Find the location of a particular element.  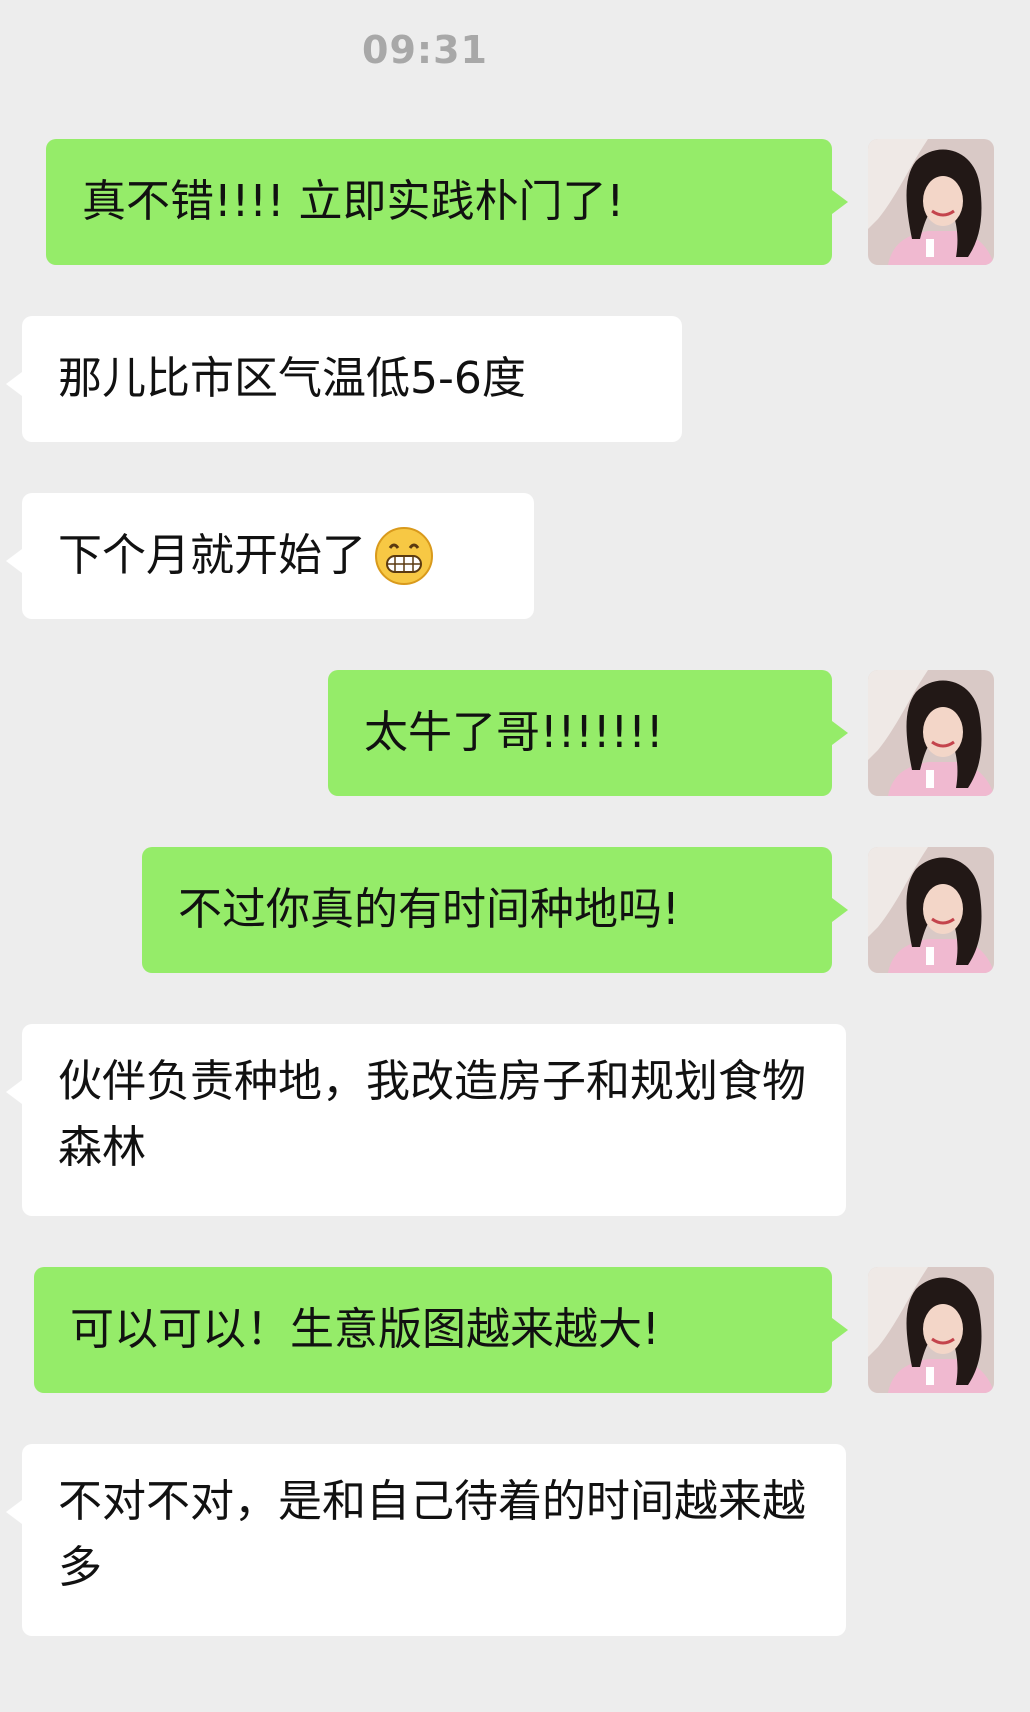

sent-message-bubble: 不过你真的有时间种地吗! is located at coordinates (495, 910).